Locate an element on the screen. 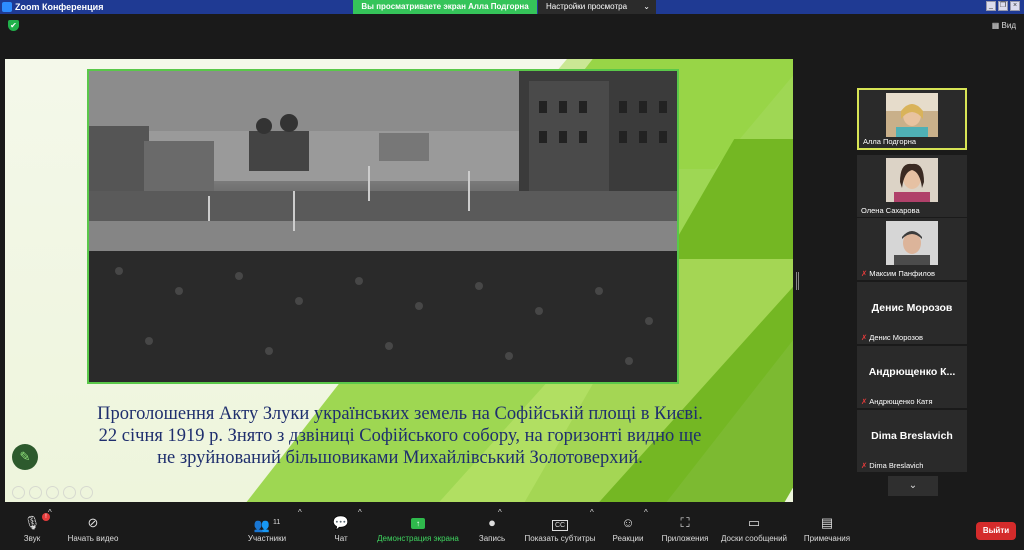 This screenshot has height=550, width=1024. whiteboard-icon: ▭ is located at coordinates (754, 522).